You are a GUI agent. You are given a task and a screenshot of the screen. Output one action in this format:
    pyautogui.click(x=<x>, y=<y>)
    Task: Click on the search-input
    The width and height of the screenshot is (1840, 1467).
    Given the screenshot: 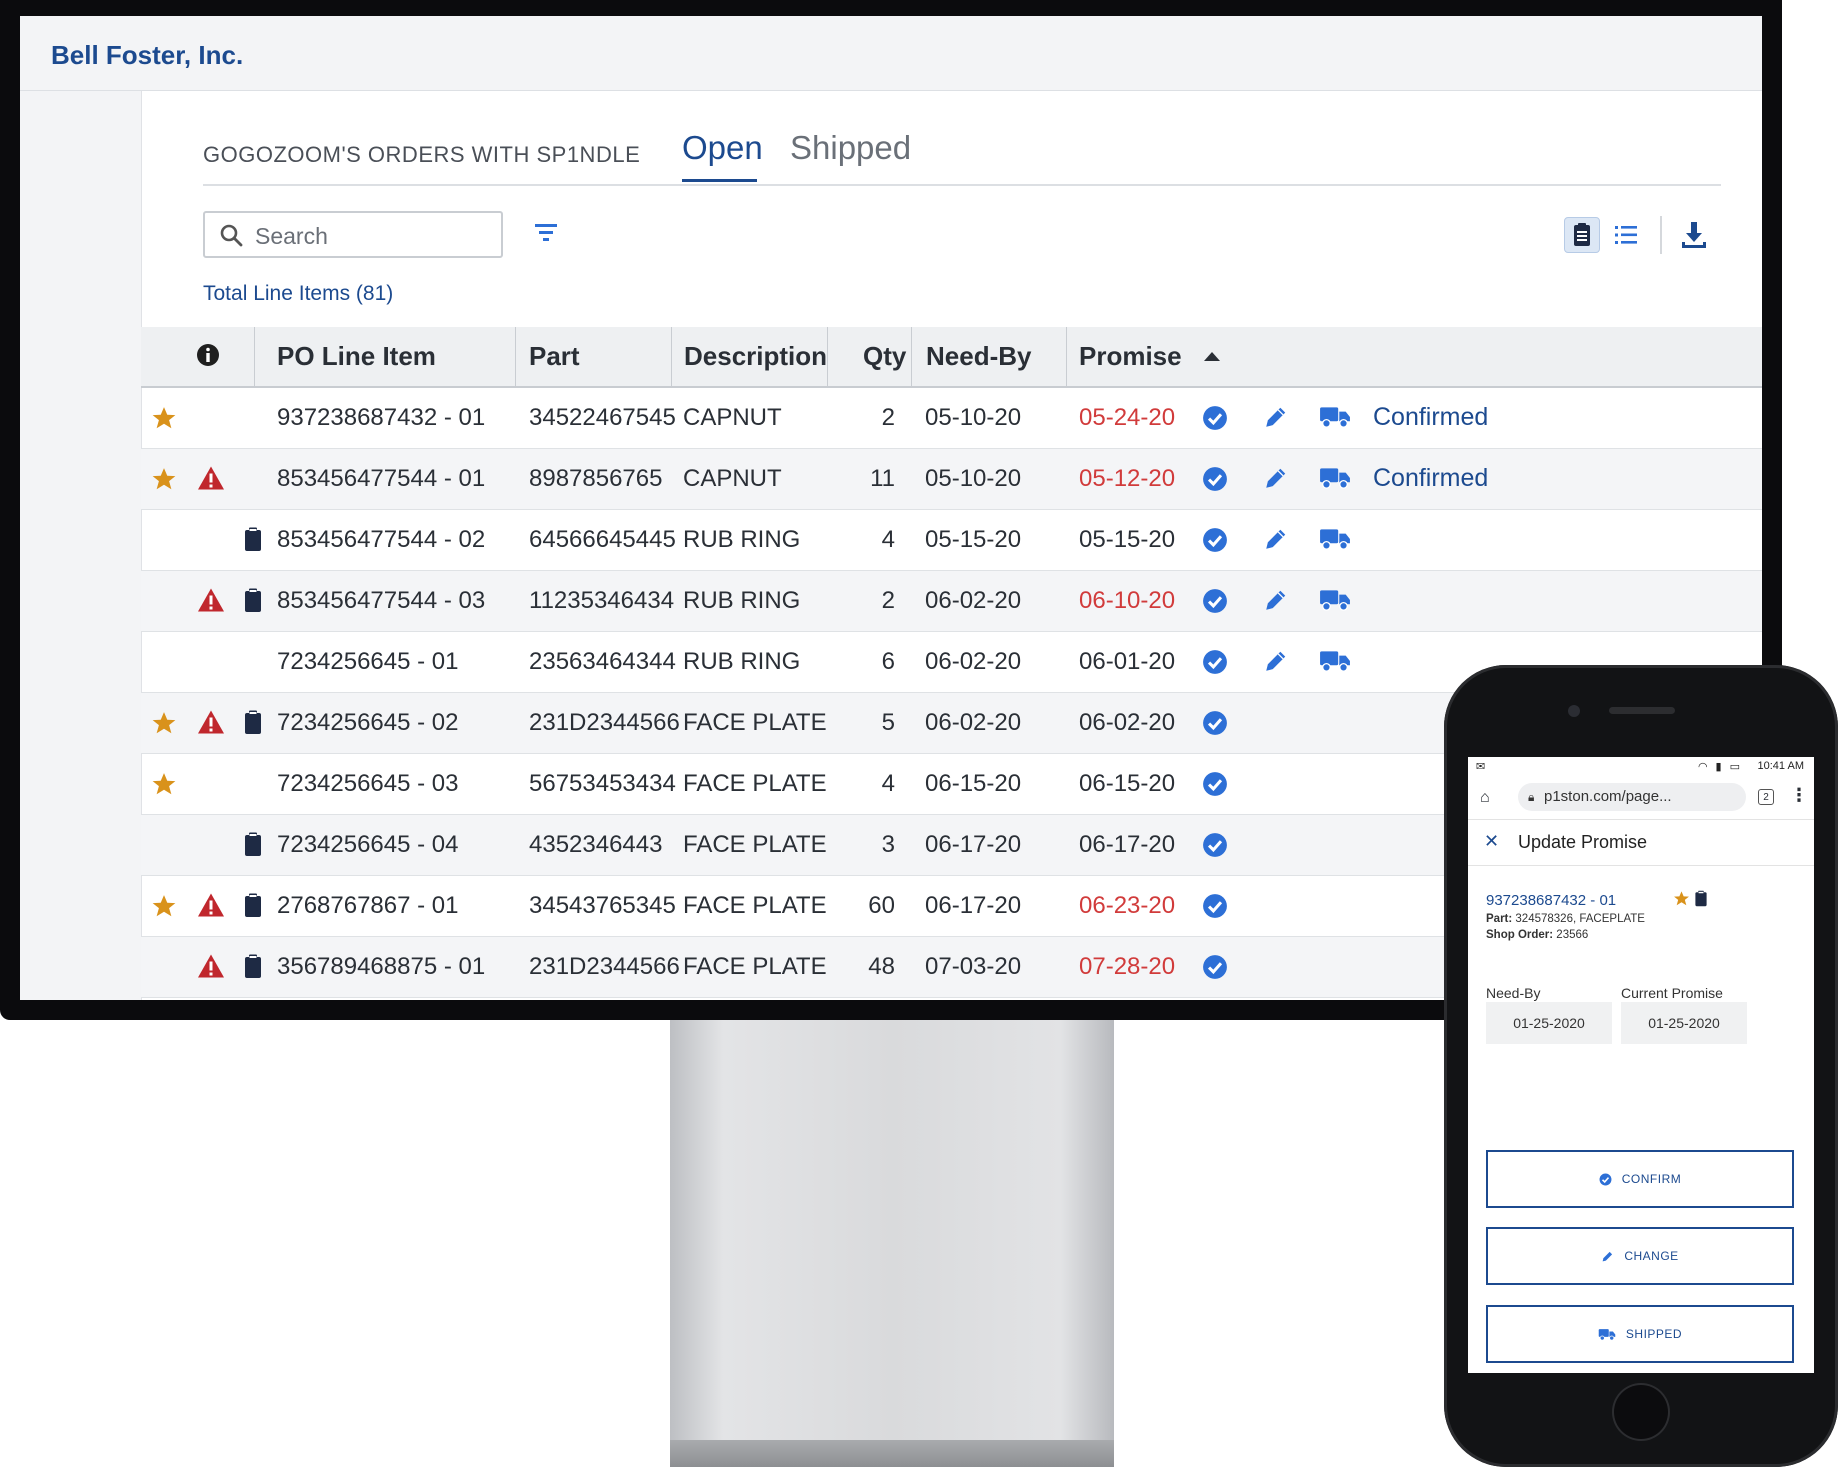 What is the action you would take?
    pyautogui.click(x=375, y=236)
    